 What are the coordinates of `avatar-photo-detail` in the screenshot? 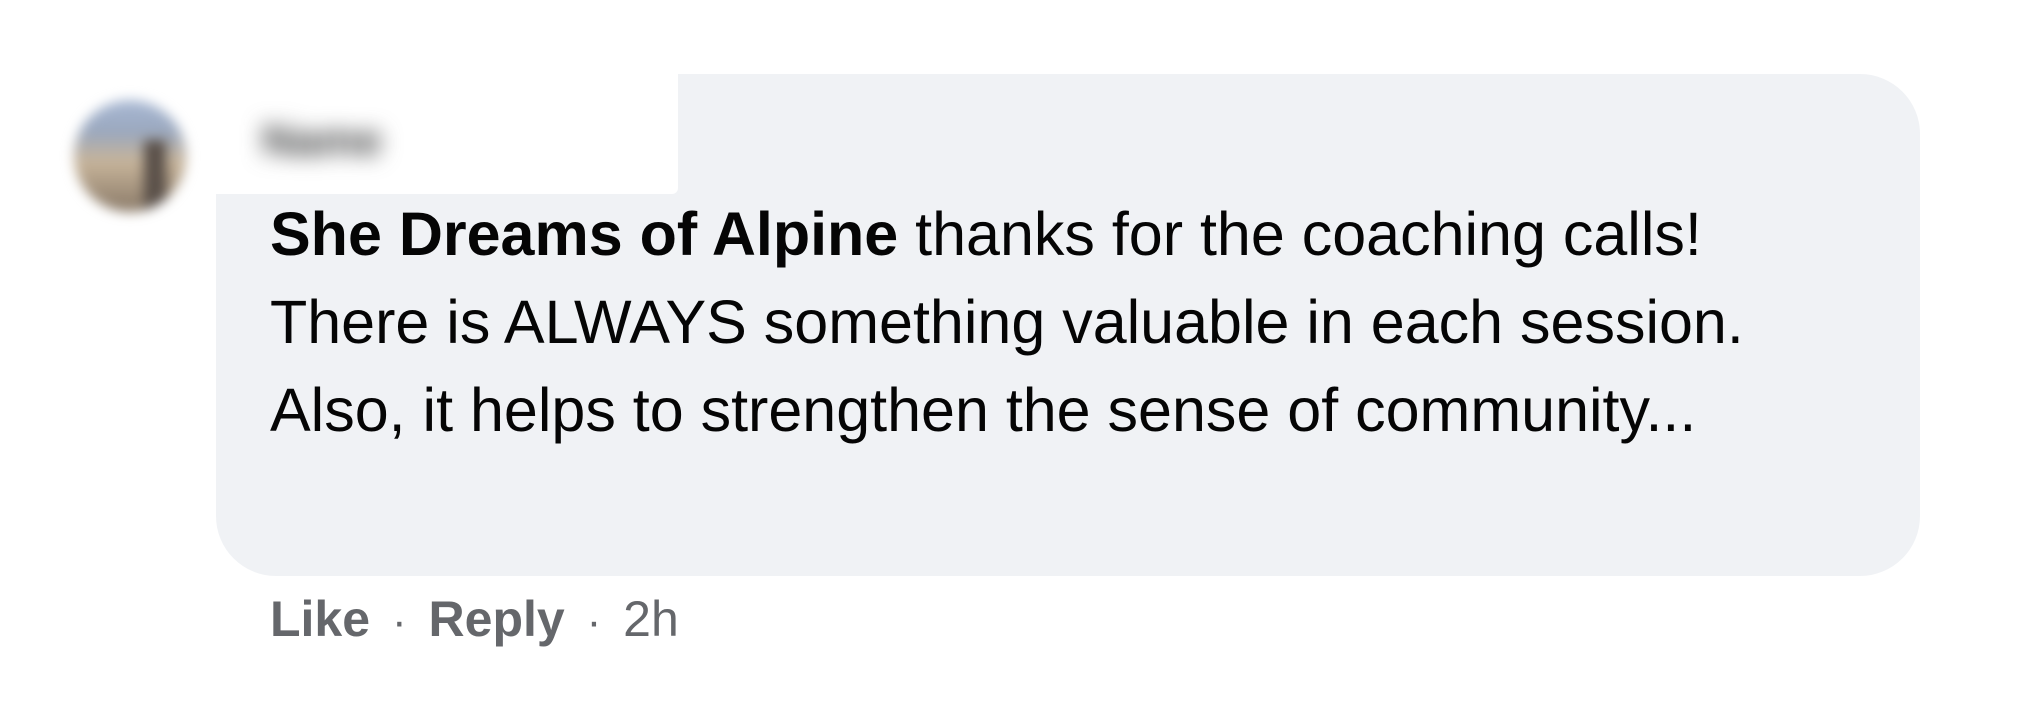 It's located at (155, 175).